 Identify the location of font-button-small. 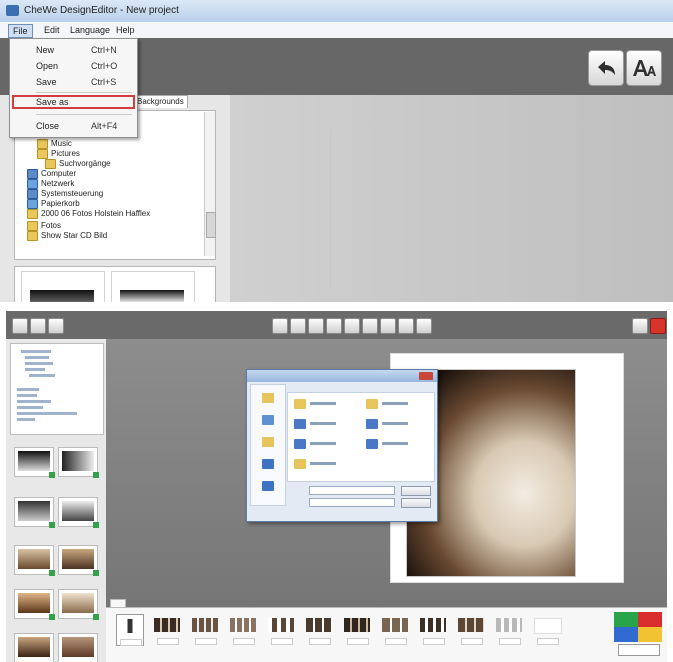
(298, 326).